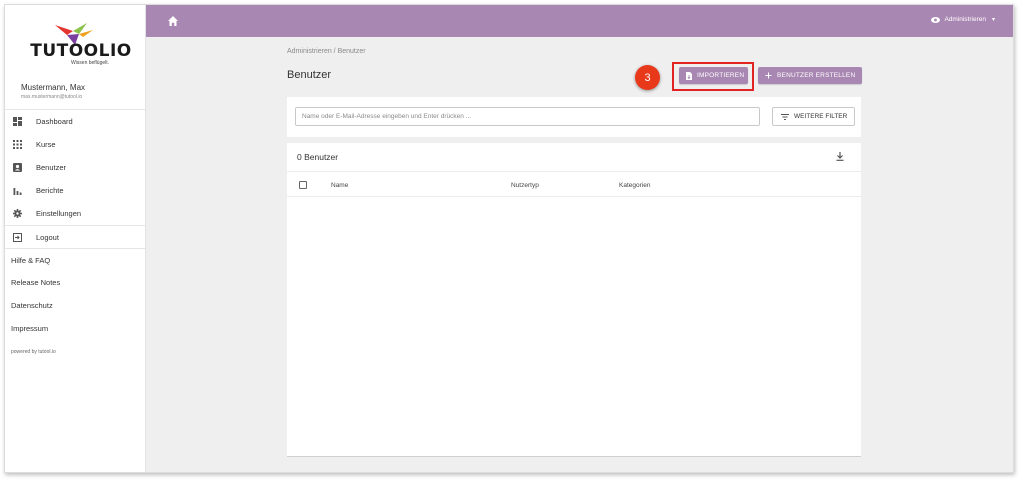 This screenshot has height=485, width=1024. I want to click on logo-tagline: Wissen beflügelt., so click(90, 62).